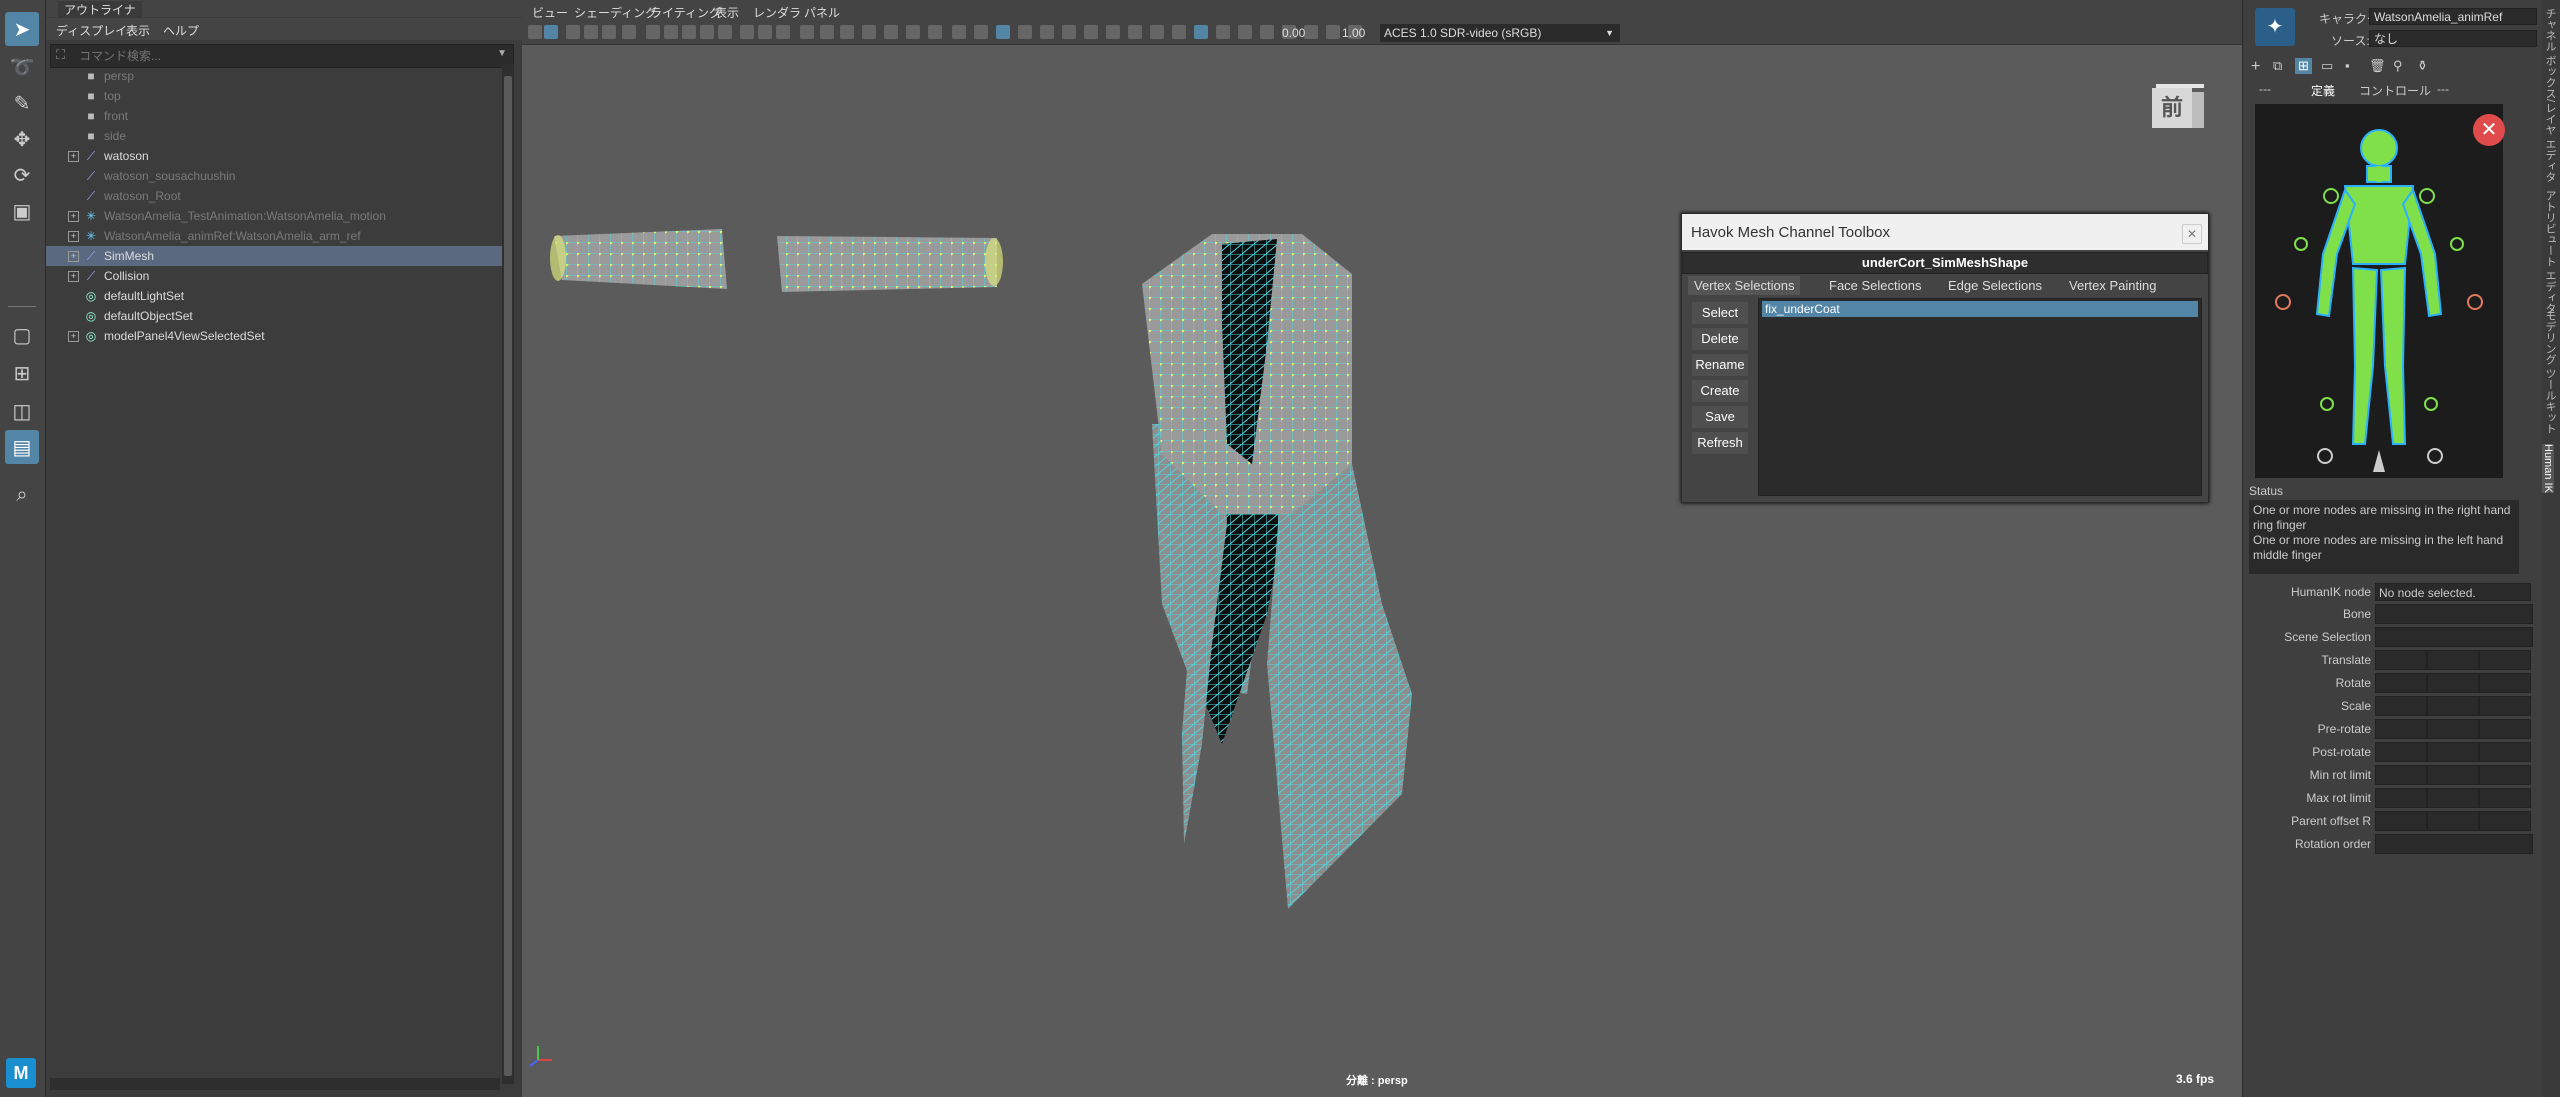  What do you see at coordinates (274, 316) in the screenshot?
I see `outliner-row: ◎ defaultObjectSet` at bounding box center [274, 316].